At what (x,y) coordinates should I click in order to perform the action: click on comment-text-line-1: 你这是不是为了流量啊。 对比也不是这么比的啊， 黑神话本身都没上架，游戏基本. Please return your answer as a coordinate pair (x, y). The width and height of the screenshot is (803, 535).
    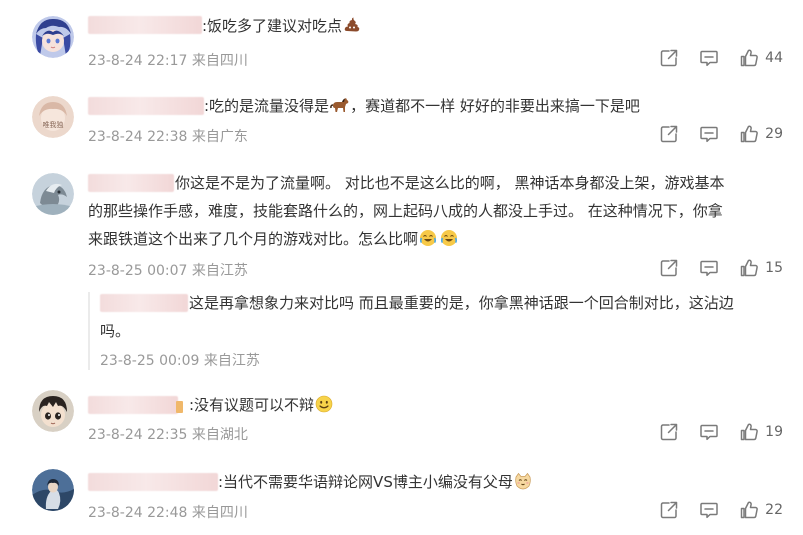
    Looking at the image, I should click on (450, 183).